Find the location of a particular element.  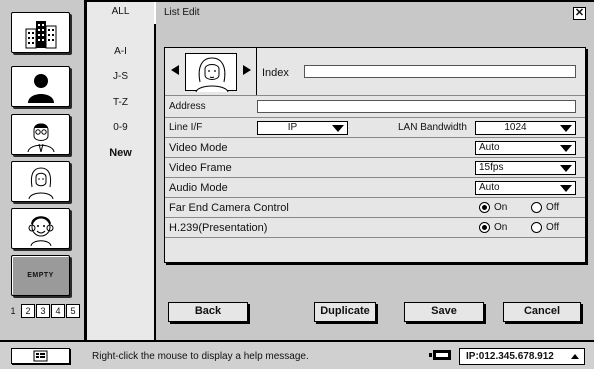

column-divider is located at coordinates (155, 182).